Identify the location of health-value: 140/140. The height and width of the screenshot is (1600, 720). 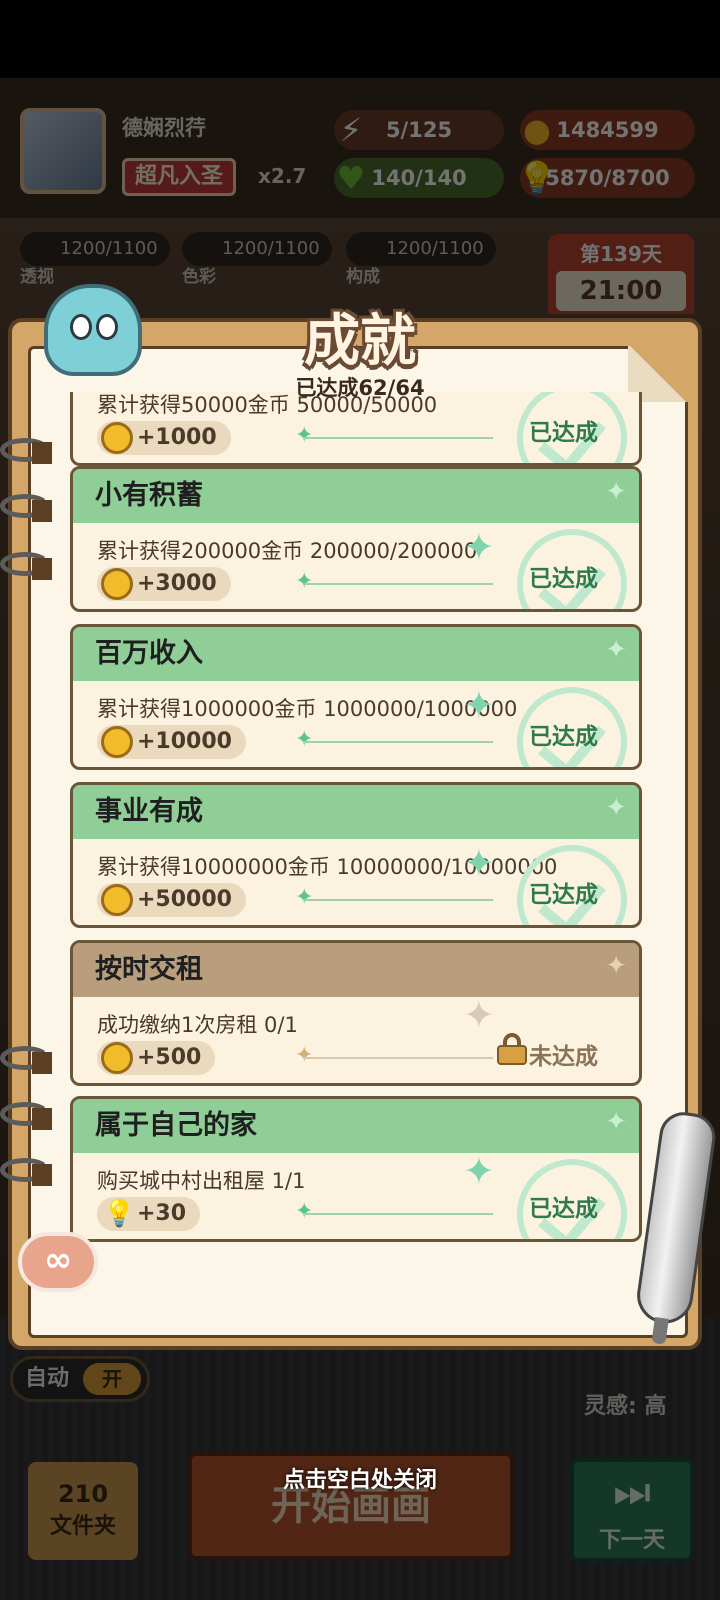
(419, 178).